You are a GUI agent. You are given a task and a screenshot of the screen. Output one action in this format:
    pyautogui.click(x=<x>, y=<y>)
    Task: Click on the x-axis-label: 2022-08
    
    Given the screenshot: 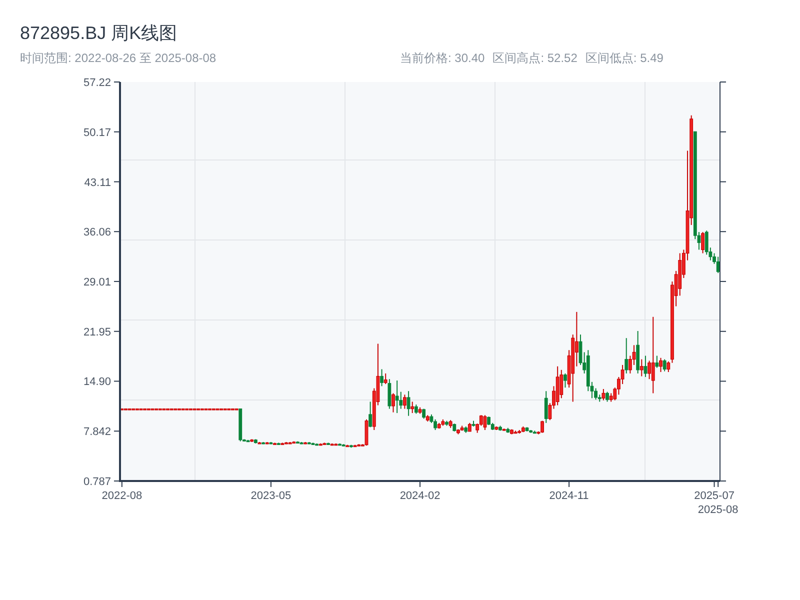 What is the action you would take?
    pyautogui.click(x=122, y=496)
    